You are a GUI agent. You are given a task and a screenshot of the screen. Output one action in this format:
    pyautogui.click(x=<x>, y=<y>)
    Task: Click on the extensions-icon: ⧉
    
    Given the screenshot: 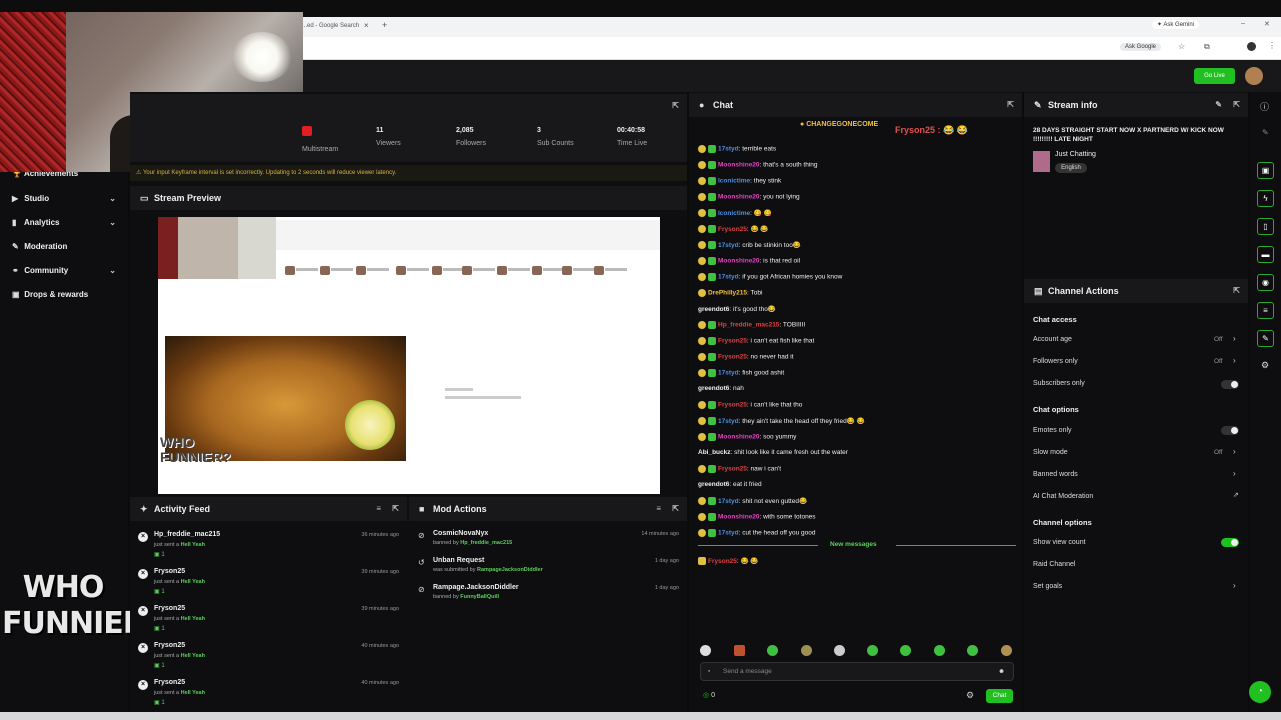 What is the action you would take?
    pyautogui.click(x=1207, y=47)
    